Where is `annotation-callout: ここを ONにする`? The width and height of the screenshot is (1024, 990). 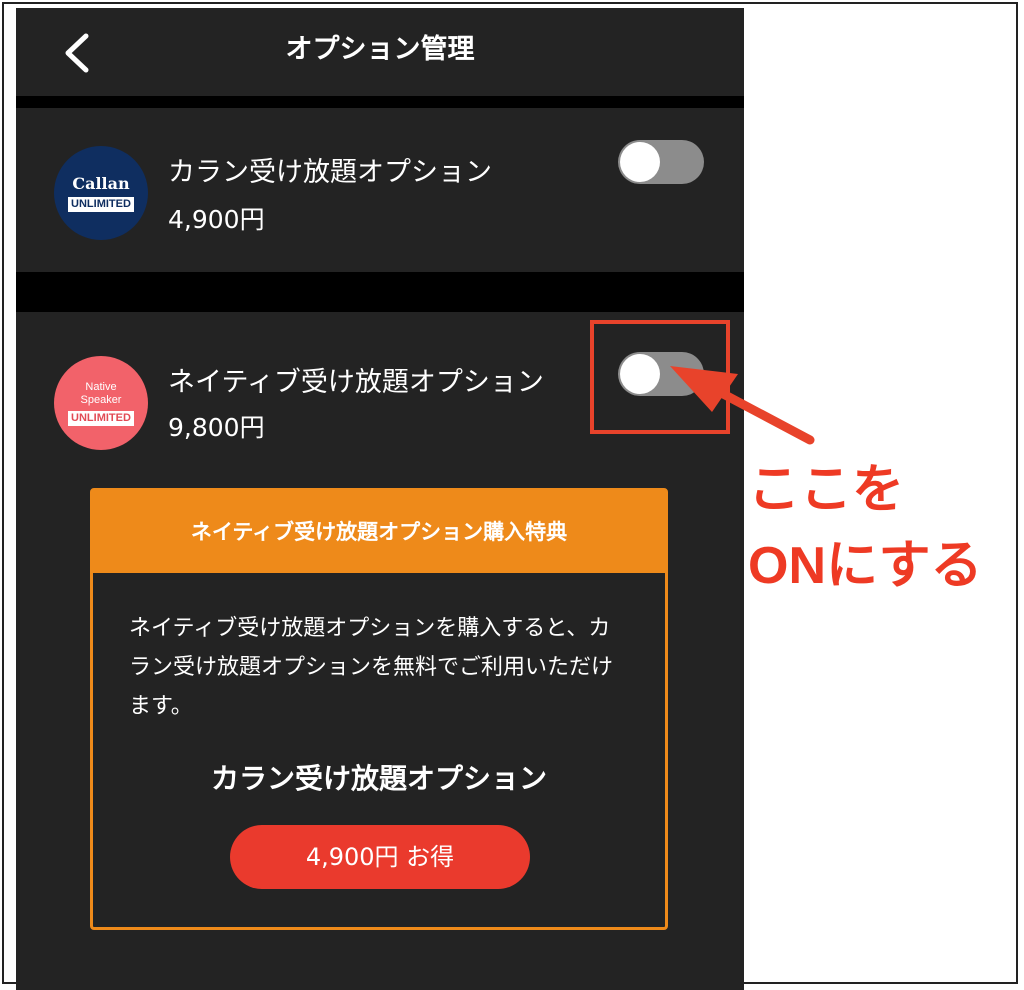 annotation-callout: ここを ONにする is located at coordinates (865, 528).